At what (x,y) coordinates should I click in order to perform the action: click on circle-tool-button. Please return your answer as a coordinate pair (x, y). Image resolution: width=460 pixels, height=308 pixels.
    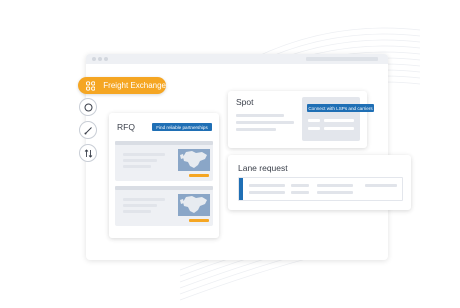
    Looking at the image, I should click on (88, 107).